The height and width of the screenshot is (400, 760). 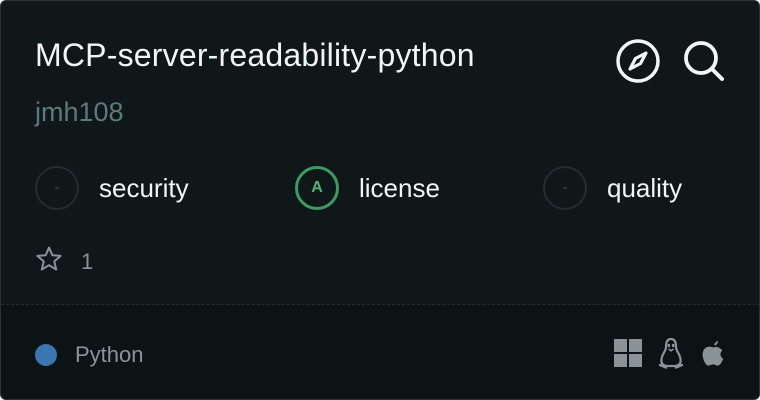 What do you see at coordinates (109, 354) in the screenshot?
I see `language-name: Python` at bounding box center [109, 354].